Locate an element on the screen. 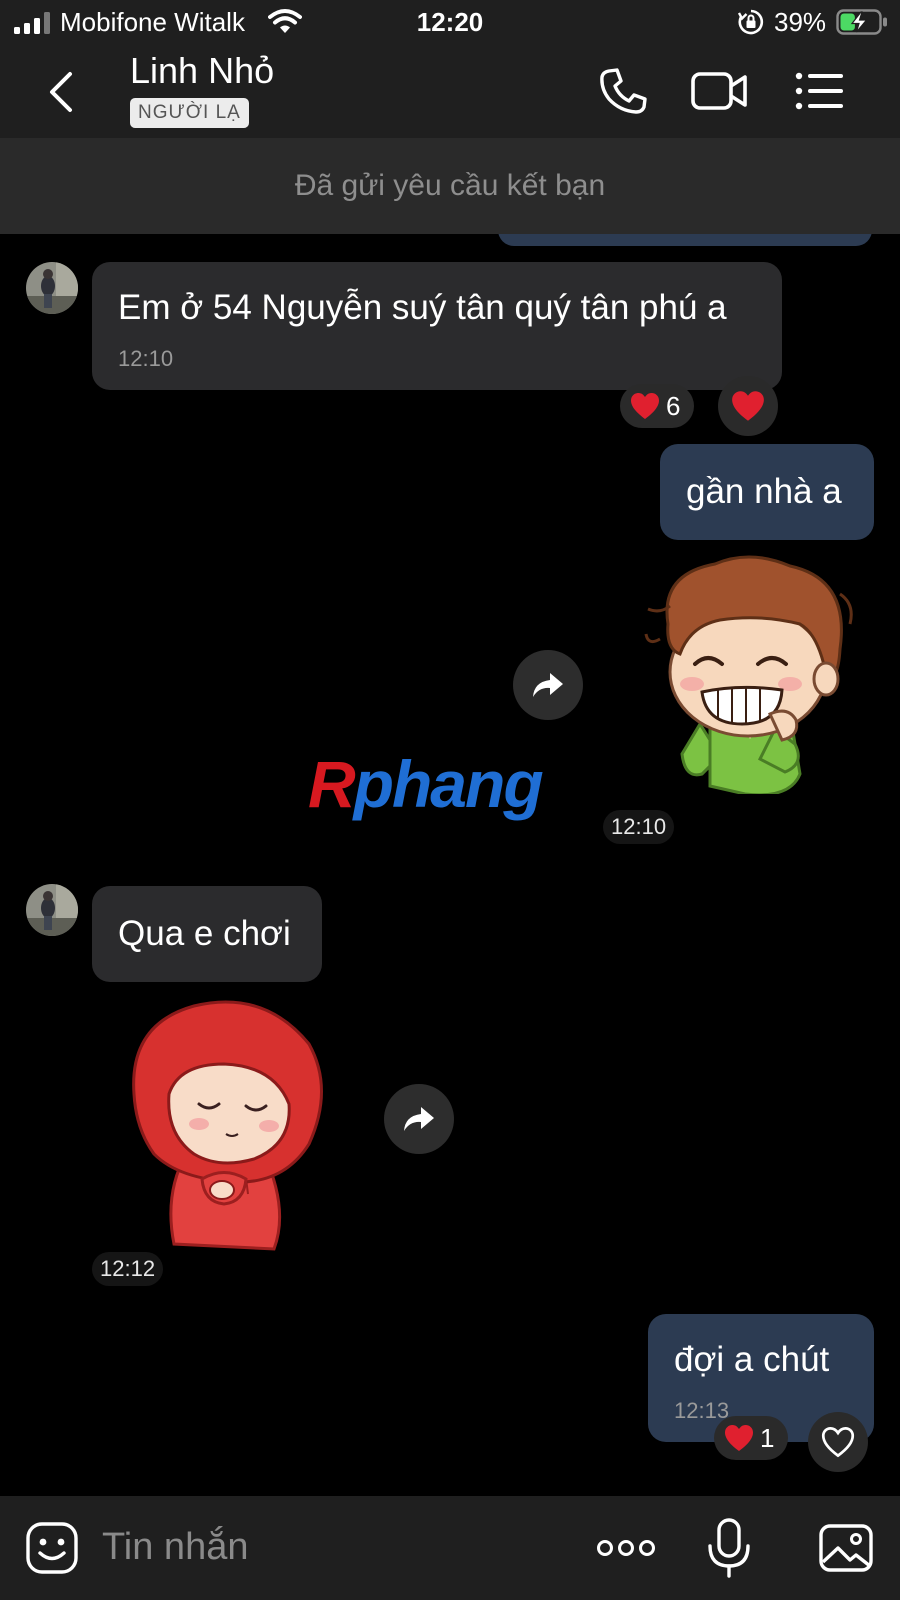 Image resolution: width=900 pixels, height=1600 pixels. message-time: 12:13 is located at coordinates (702, 1410).